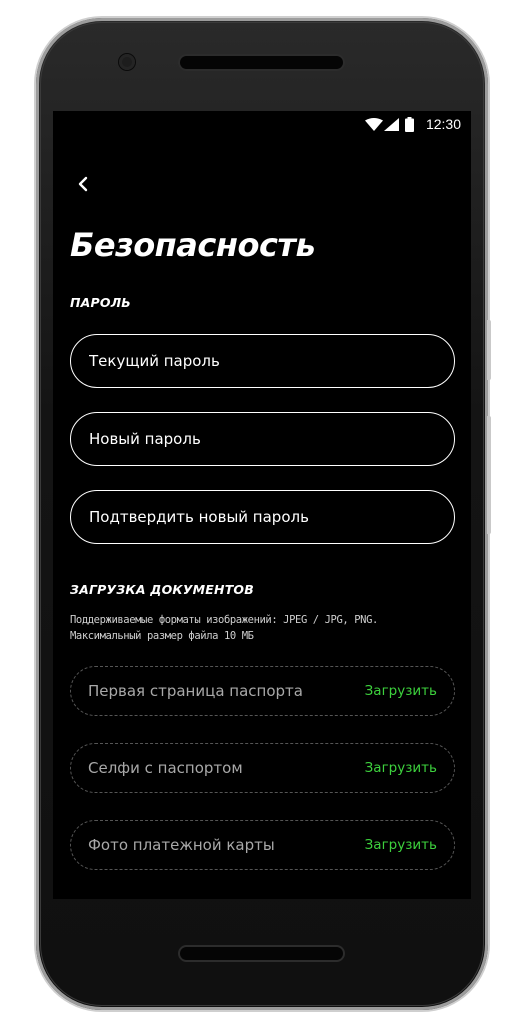  I want to click on documents-section-title: ЗАГРУЗКА ДОКУМЕНТОВ, so click(162, 589).